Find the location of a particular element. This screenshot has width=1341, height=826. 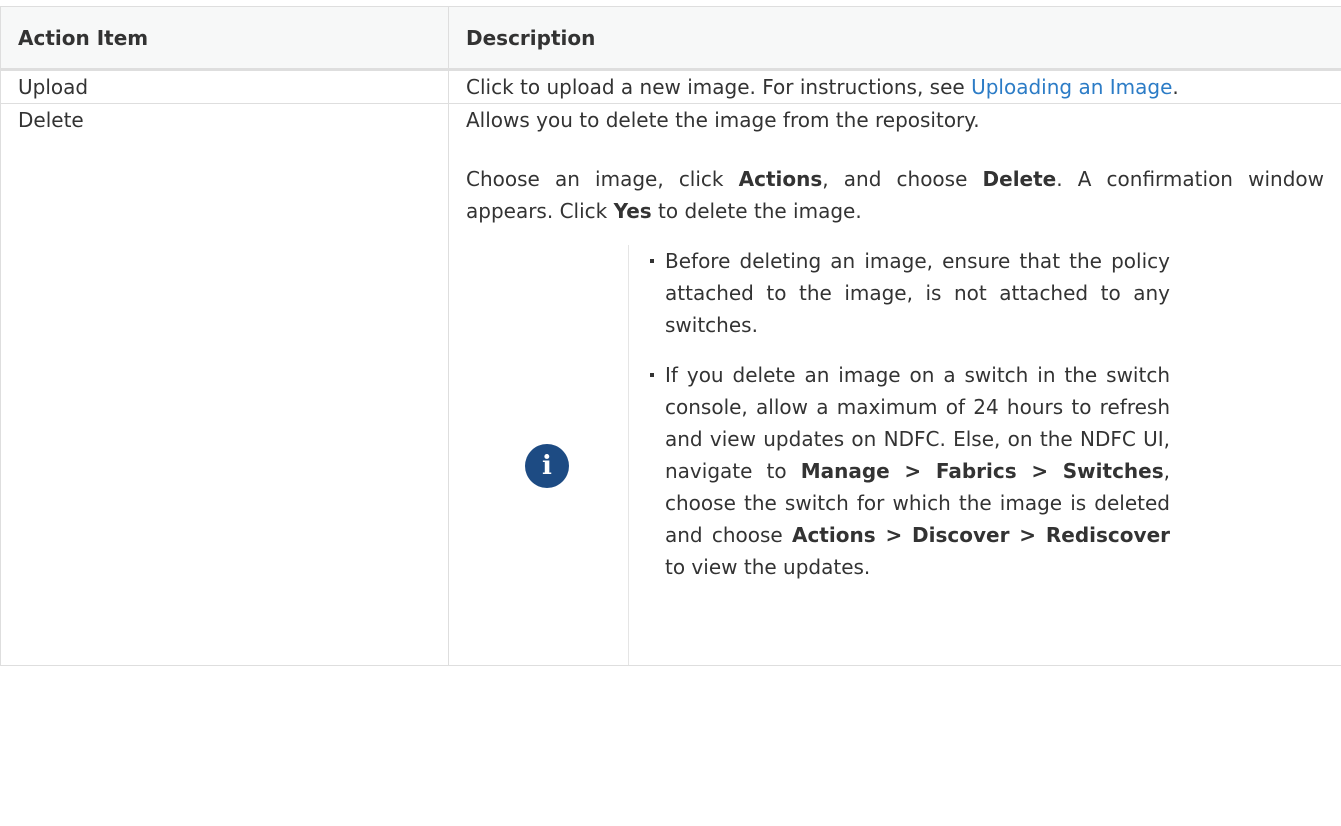

text-run: Choose an image, click is located at coordinates (602, 179).